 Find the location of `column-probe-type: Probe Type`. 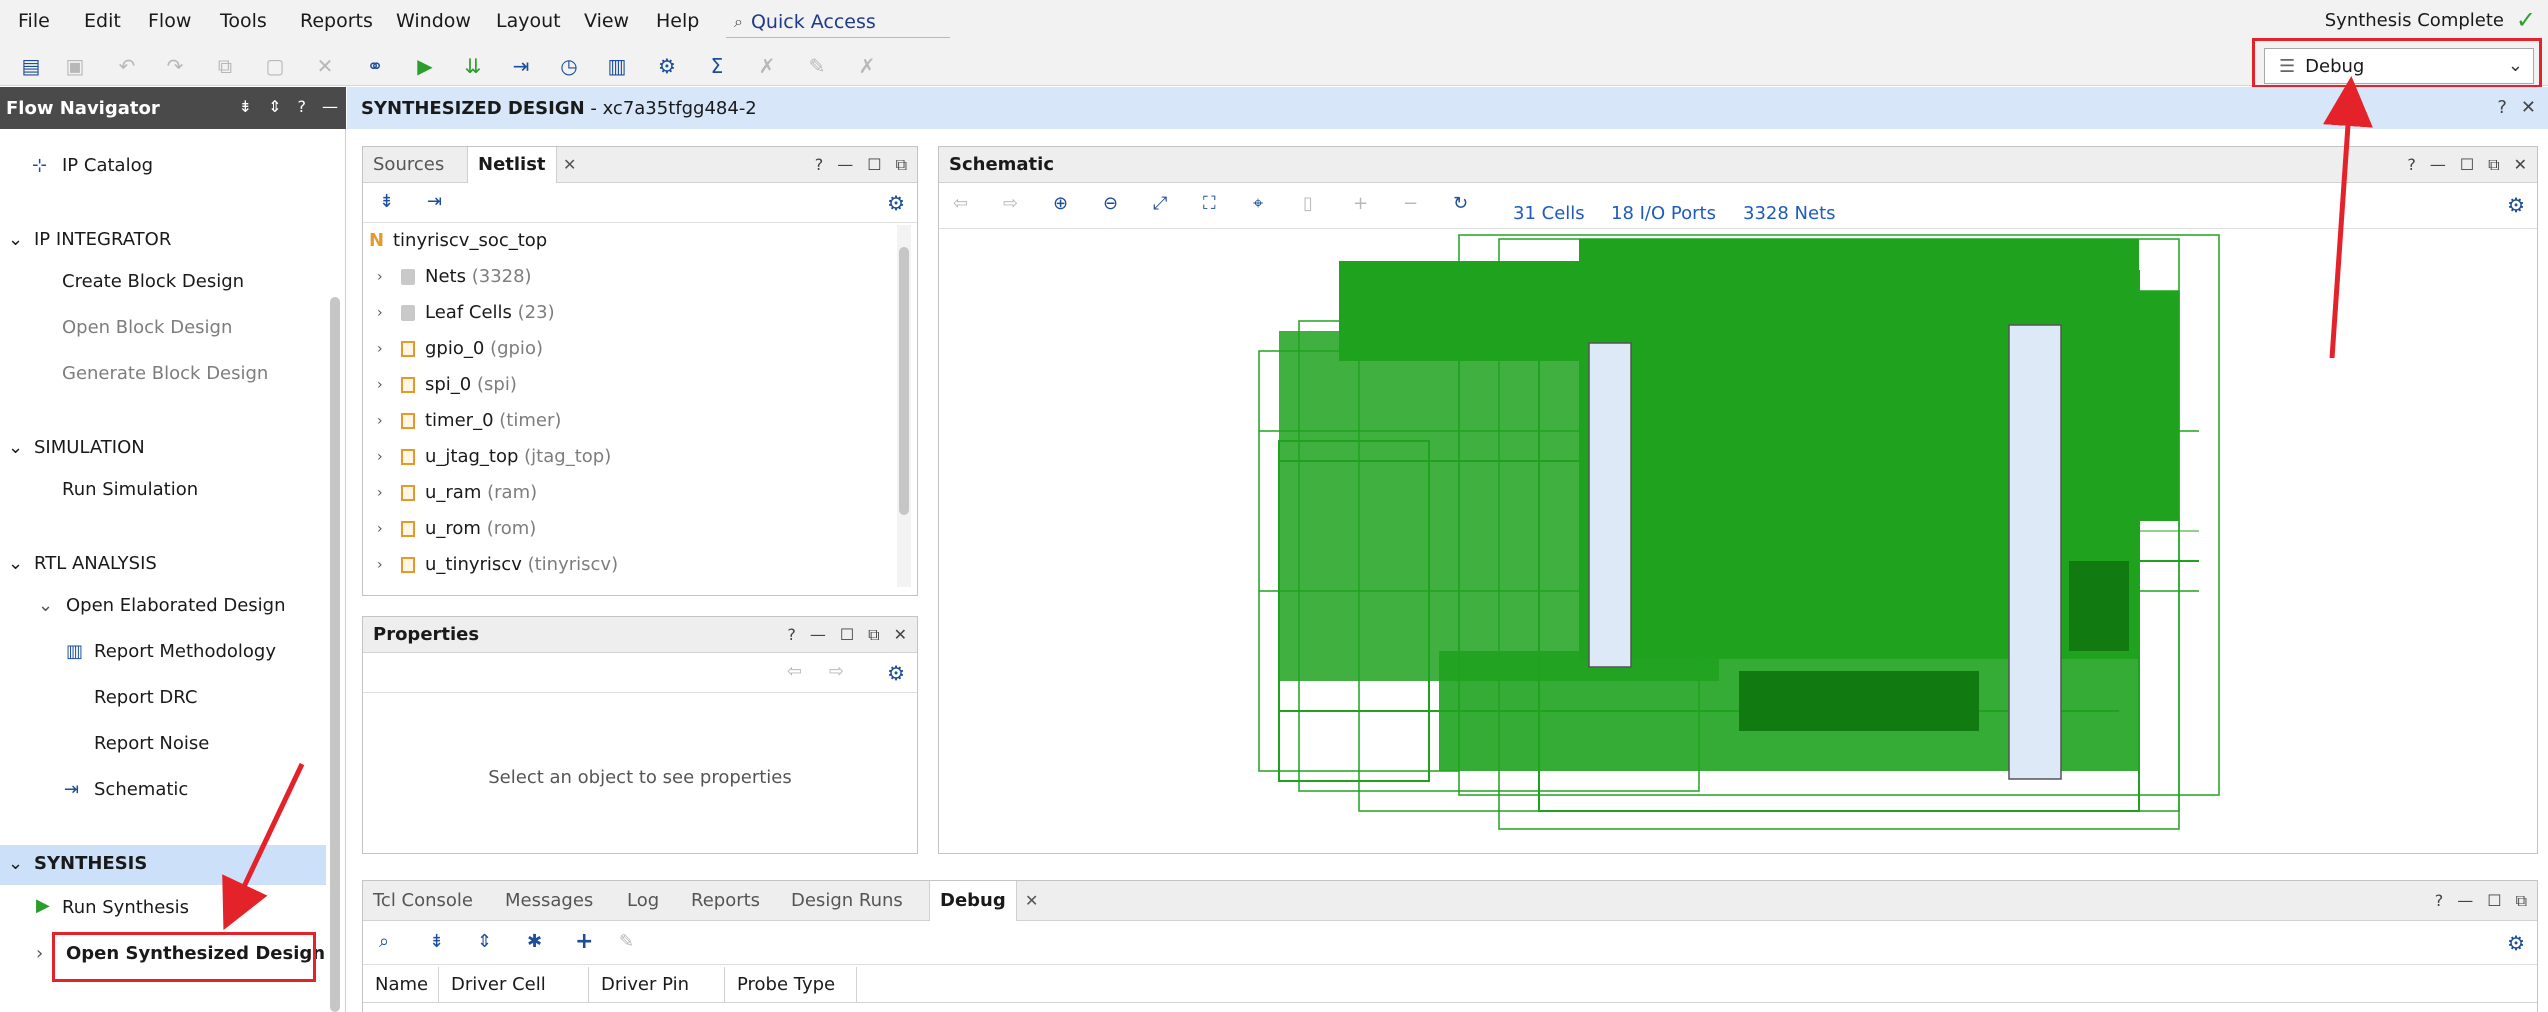

column-probe-type: Probe Type is located at coordinates (791, 985).